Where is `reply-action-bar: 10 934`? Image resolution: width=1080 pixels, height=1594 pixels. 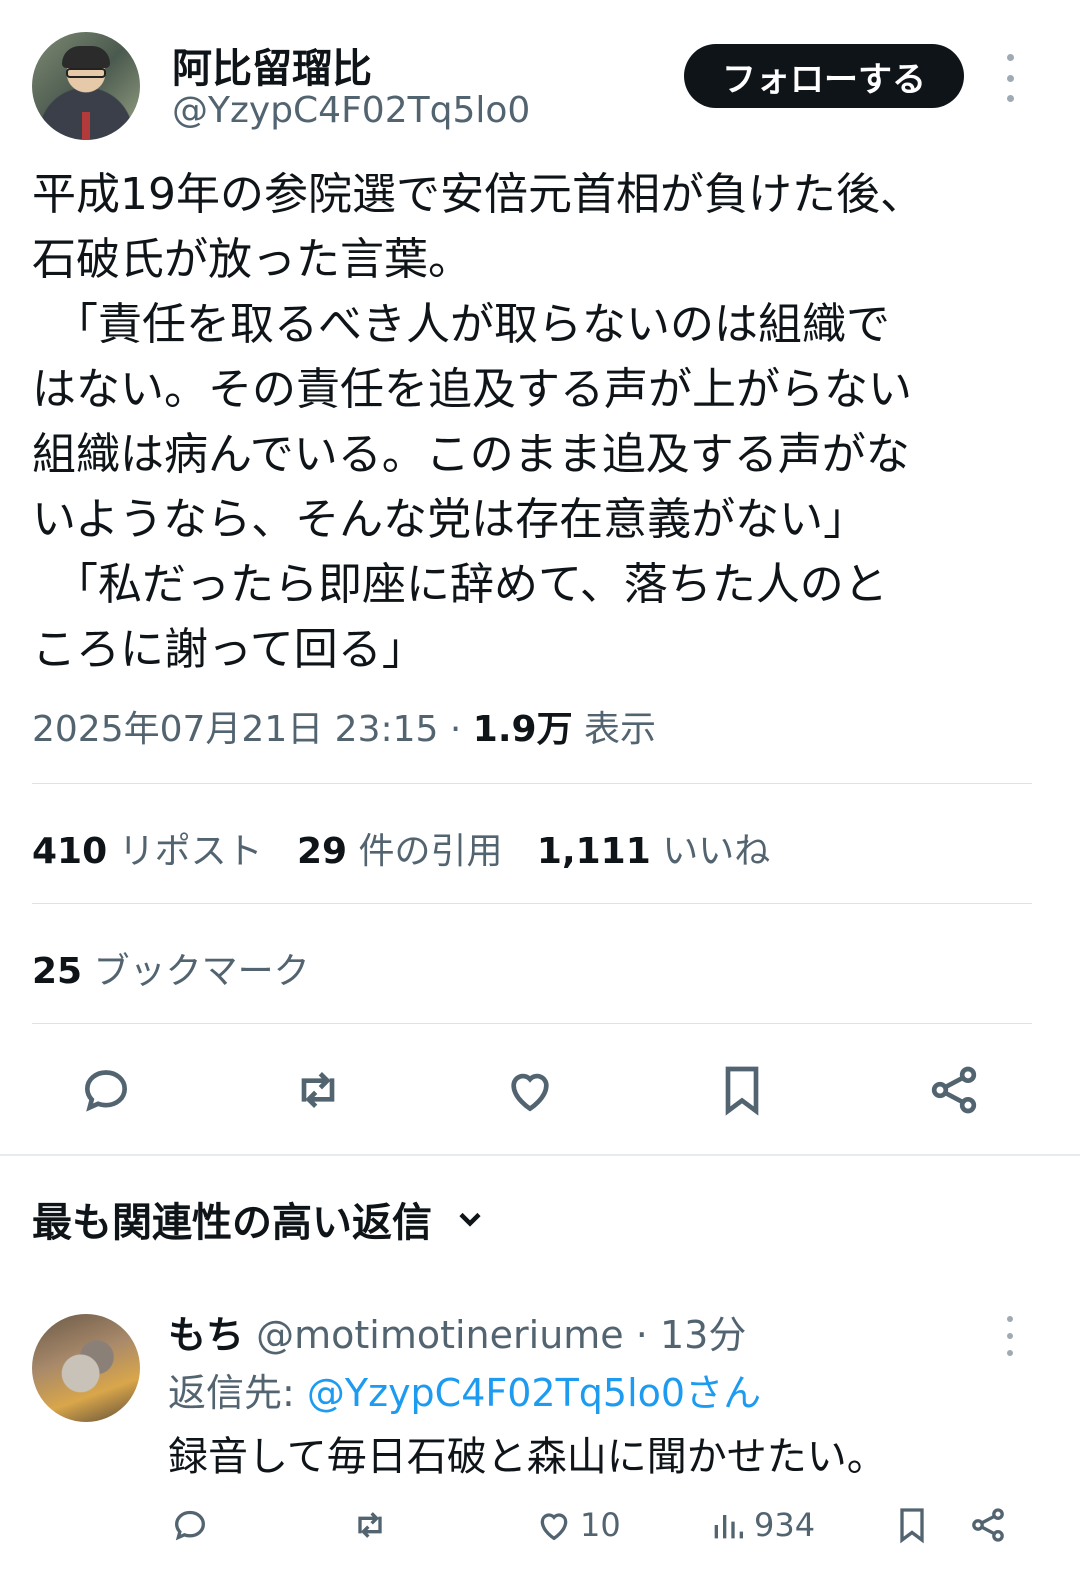 reply-action-bar: 10 934 is located at coordinates (598, 1525).